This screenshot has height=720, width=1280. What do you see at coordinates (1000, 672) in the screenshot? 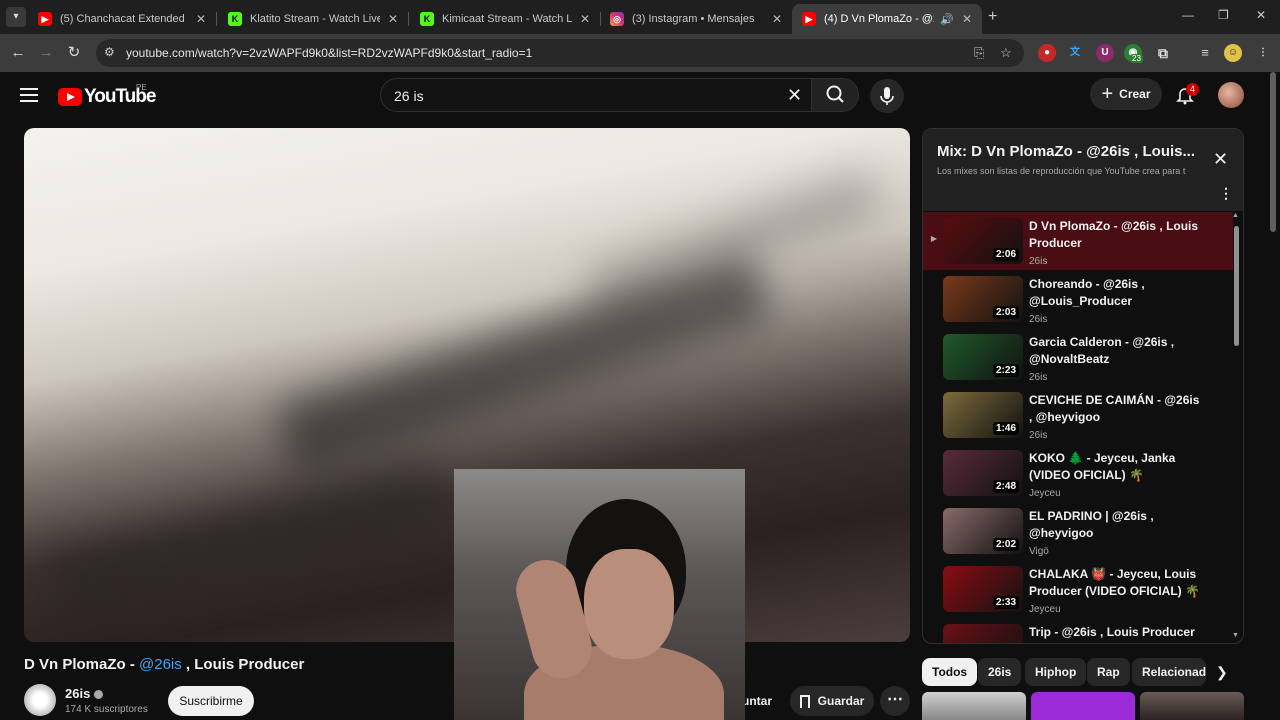
I see `chip-26is: 26is` at bounding box center [1000, 672].